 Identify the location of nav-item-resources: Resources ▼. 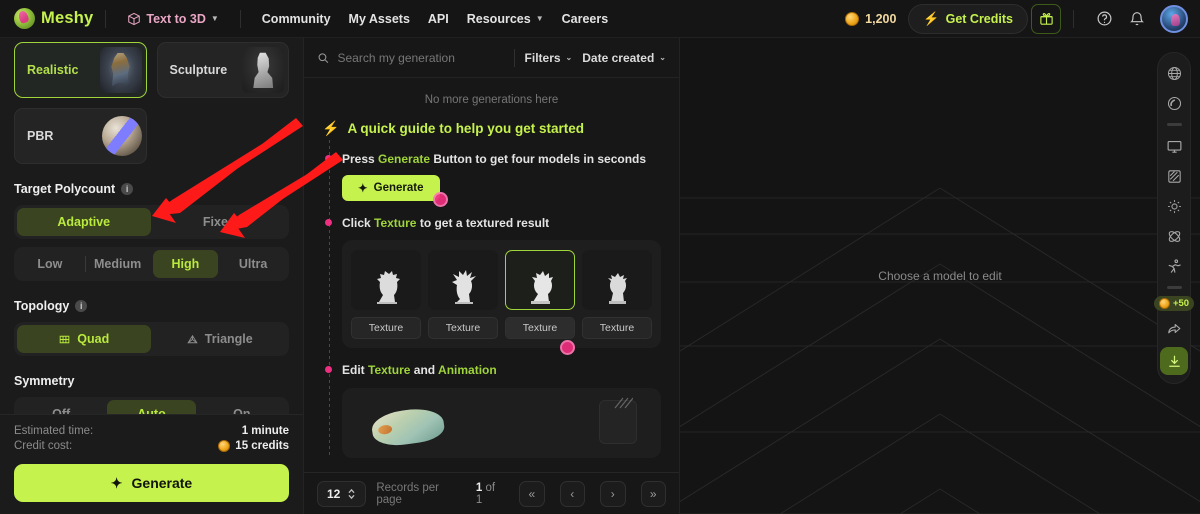
(505, 19).